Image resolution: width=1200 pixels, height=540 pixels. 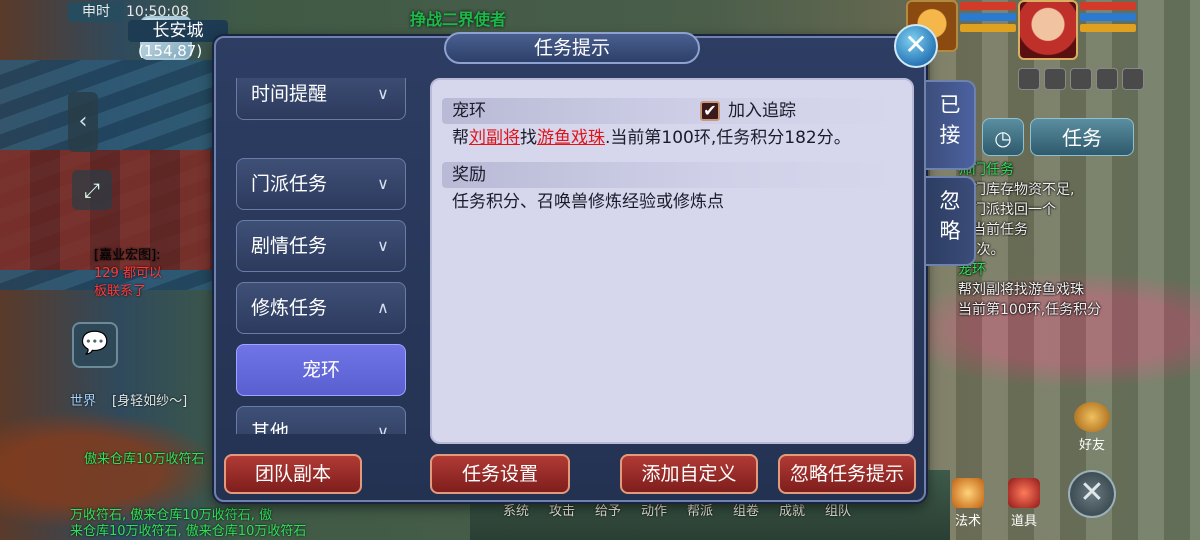 I want to click on close-icon: ✕, so click(x=916, y=46).